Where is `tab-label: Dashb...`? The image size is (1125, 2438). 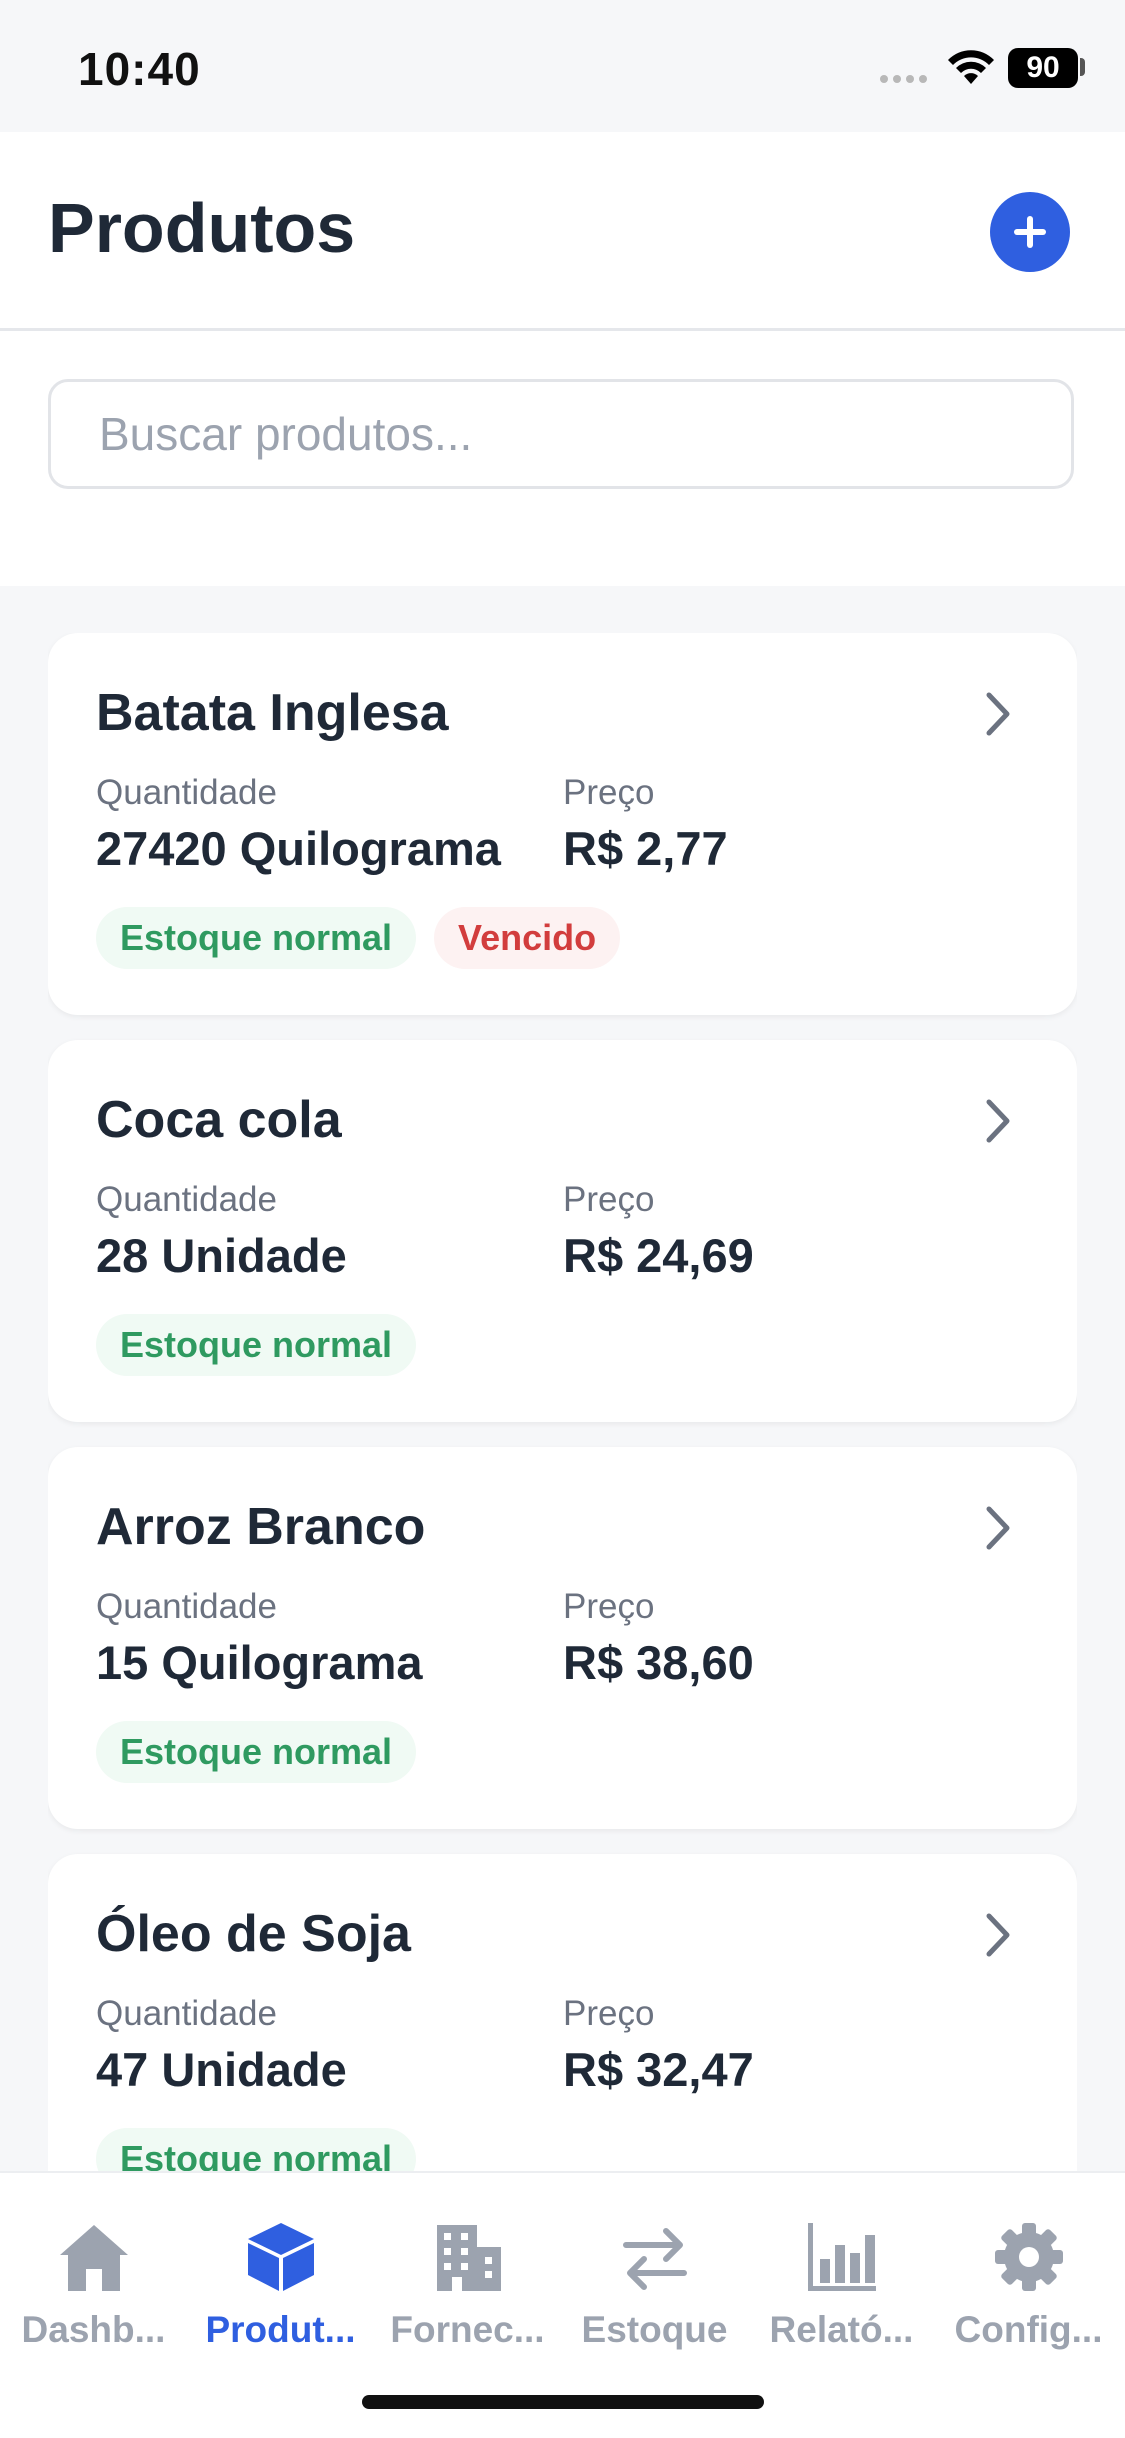 tab-label: Dashb... is located at coordinates (93, 2329).